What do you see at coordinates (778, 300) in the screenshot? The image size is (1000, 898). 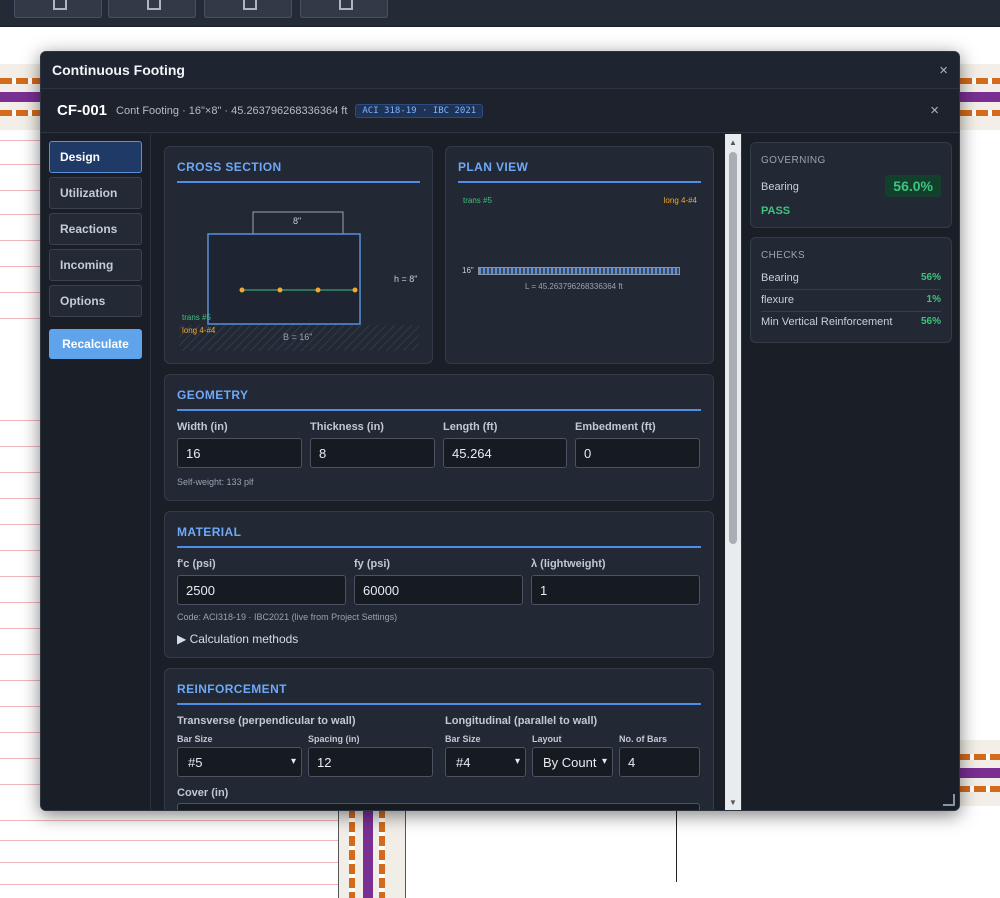 I see `check-name: flexure` at bounding box center [778, 300].